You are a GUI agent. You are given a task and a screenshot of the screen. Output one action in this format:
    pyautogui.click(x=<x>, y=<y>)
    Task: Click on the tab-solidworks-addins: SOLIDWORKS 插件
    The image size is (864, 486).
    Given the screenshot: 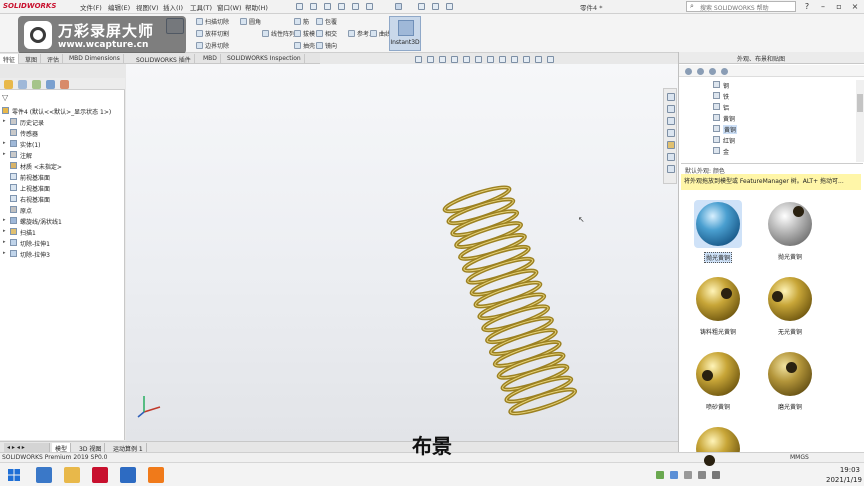 What is the action you would take?
    pyautogui.click(x=164, y=59)
    